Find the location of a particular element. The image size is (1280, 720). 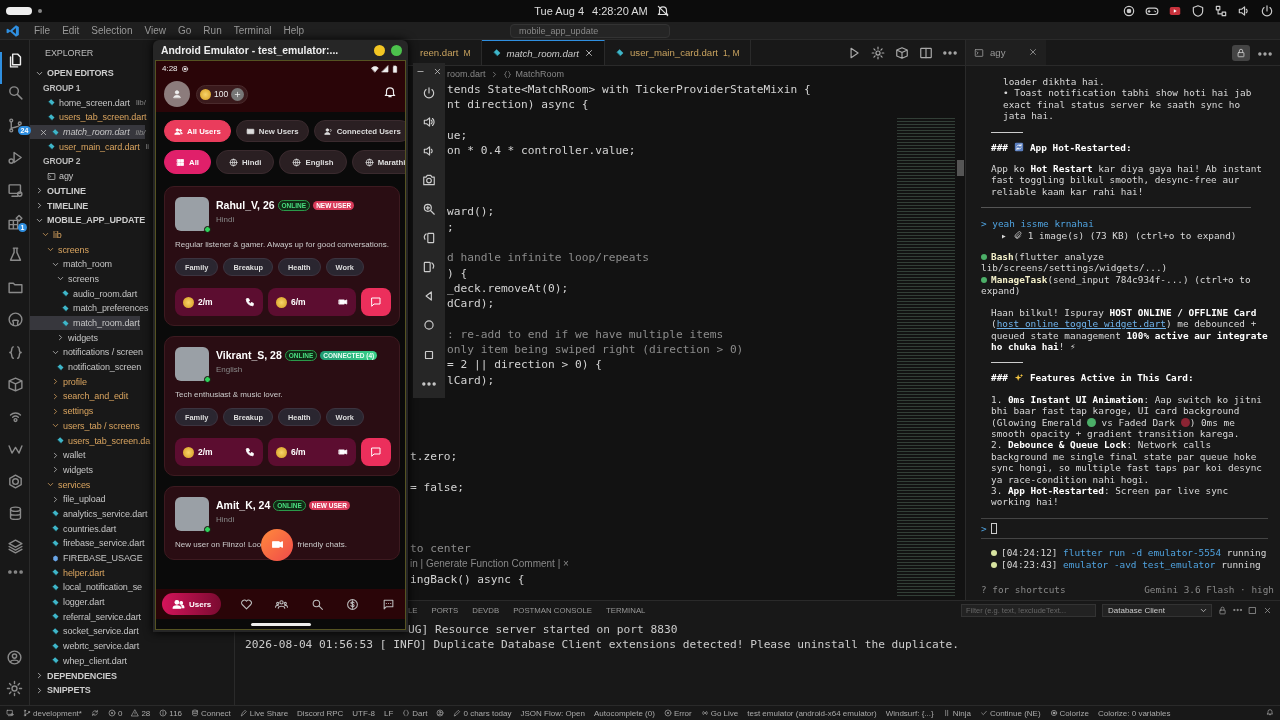

camera-icon is located at coordinates (429, 180).